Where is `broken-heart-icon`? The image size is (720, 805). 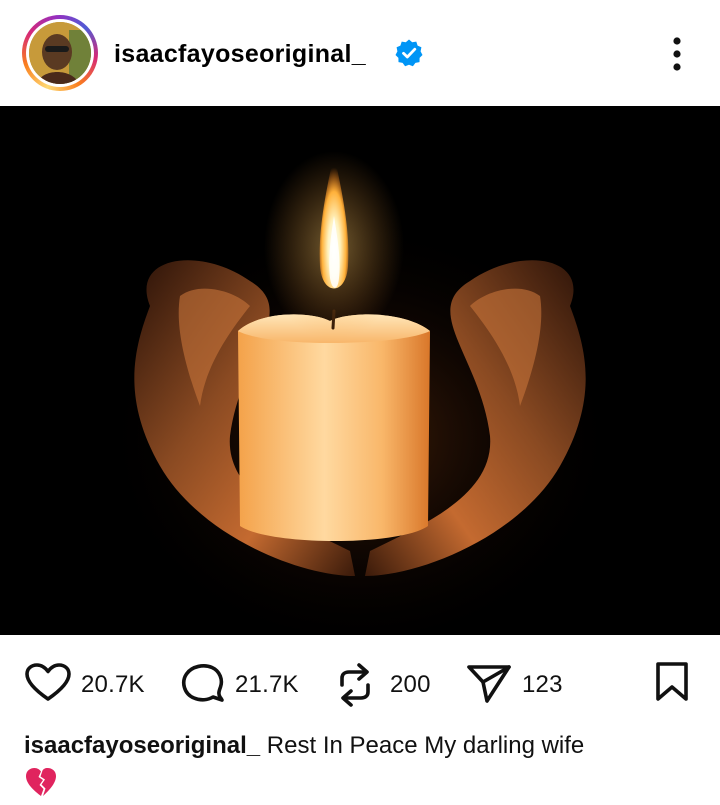 broken-heart-icon is located at coordinates (41, 782).